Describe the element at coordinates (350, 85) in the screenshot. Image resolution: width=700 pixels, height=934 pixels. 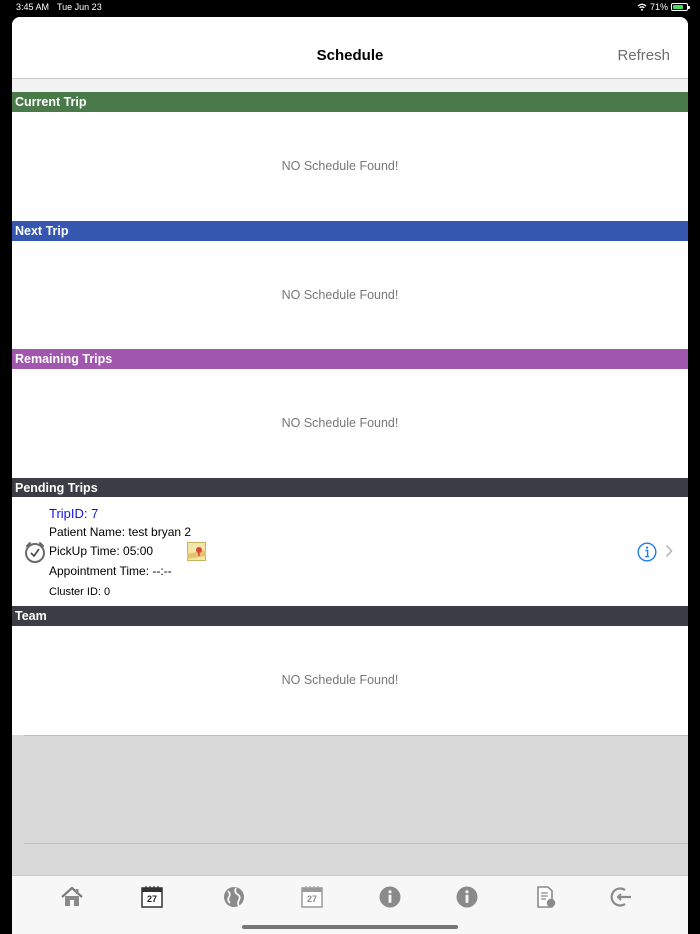
I see `header-spacer` at that location.